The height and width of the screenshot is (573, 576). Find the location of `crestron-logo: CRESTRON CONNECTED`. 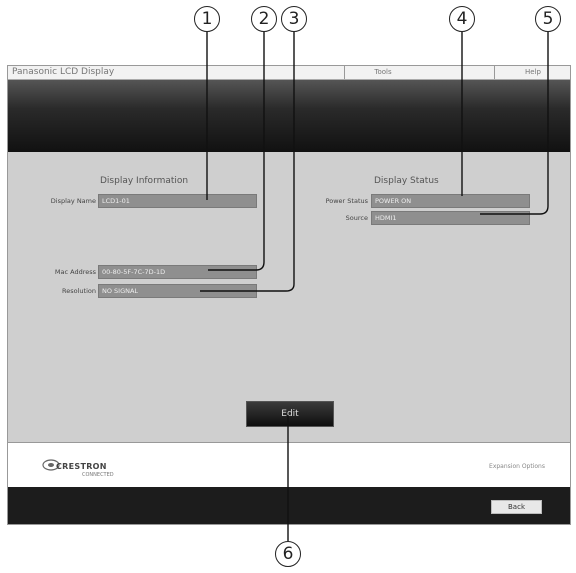

crestron-logo: CRESTRON CONNECTED is located at coordinates (92, 467).